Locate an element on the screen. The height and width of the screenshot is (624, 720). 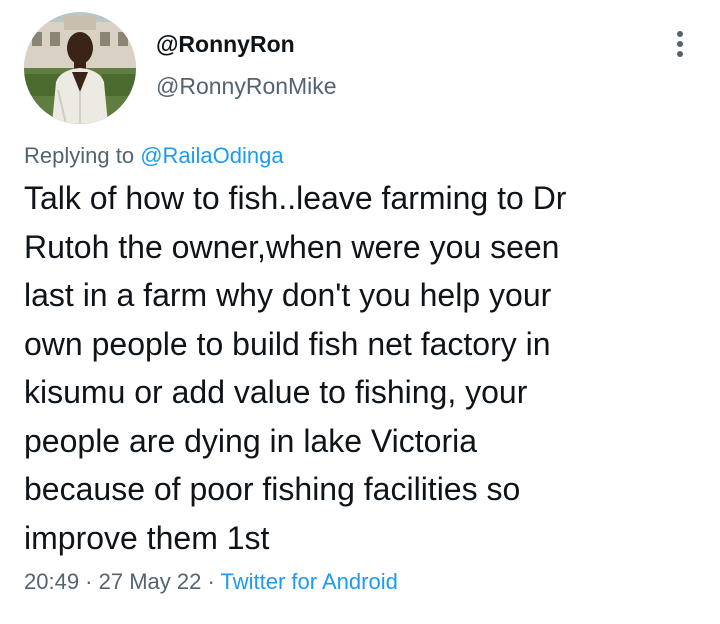
display-name: @RonnyRon is located at coordinates (225, 44).